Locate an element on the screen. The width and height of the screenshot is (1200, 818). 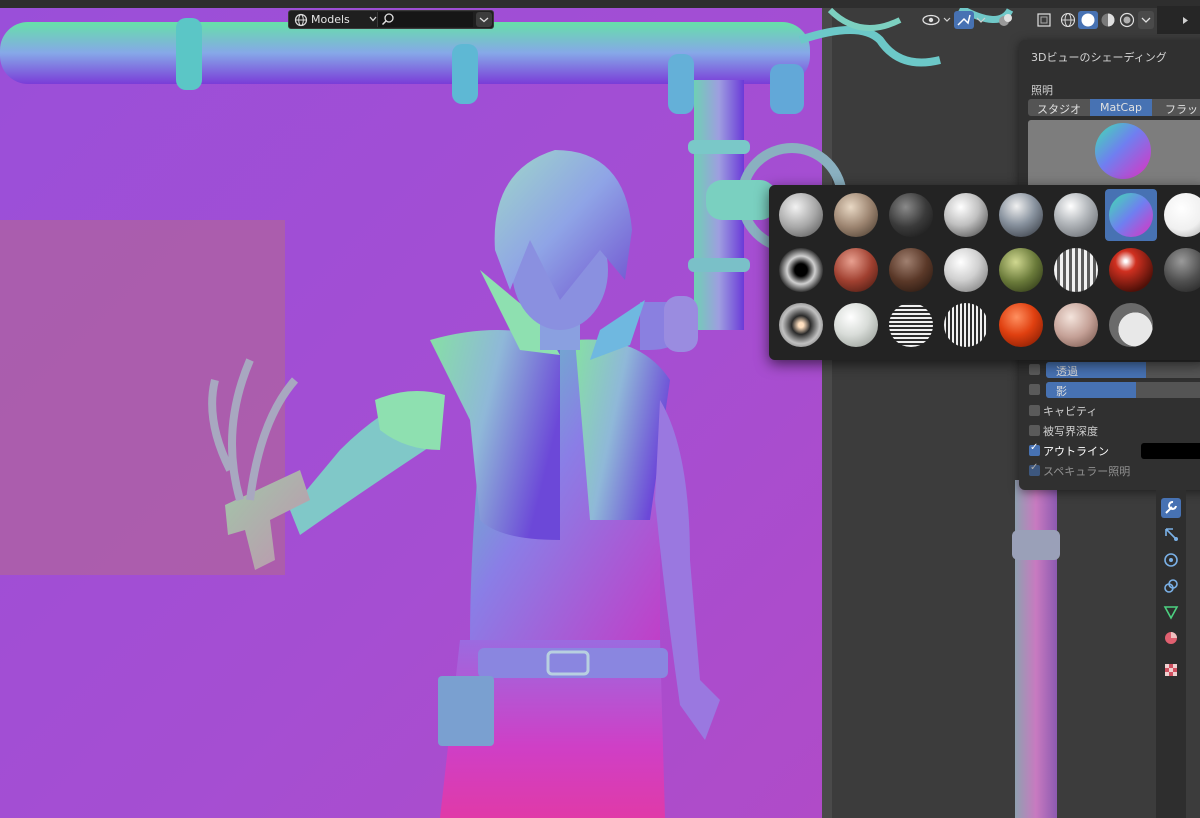
outline-checkbox is located at coordinates (1034, 449).